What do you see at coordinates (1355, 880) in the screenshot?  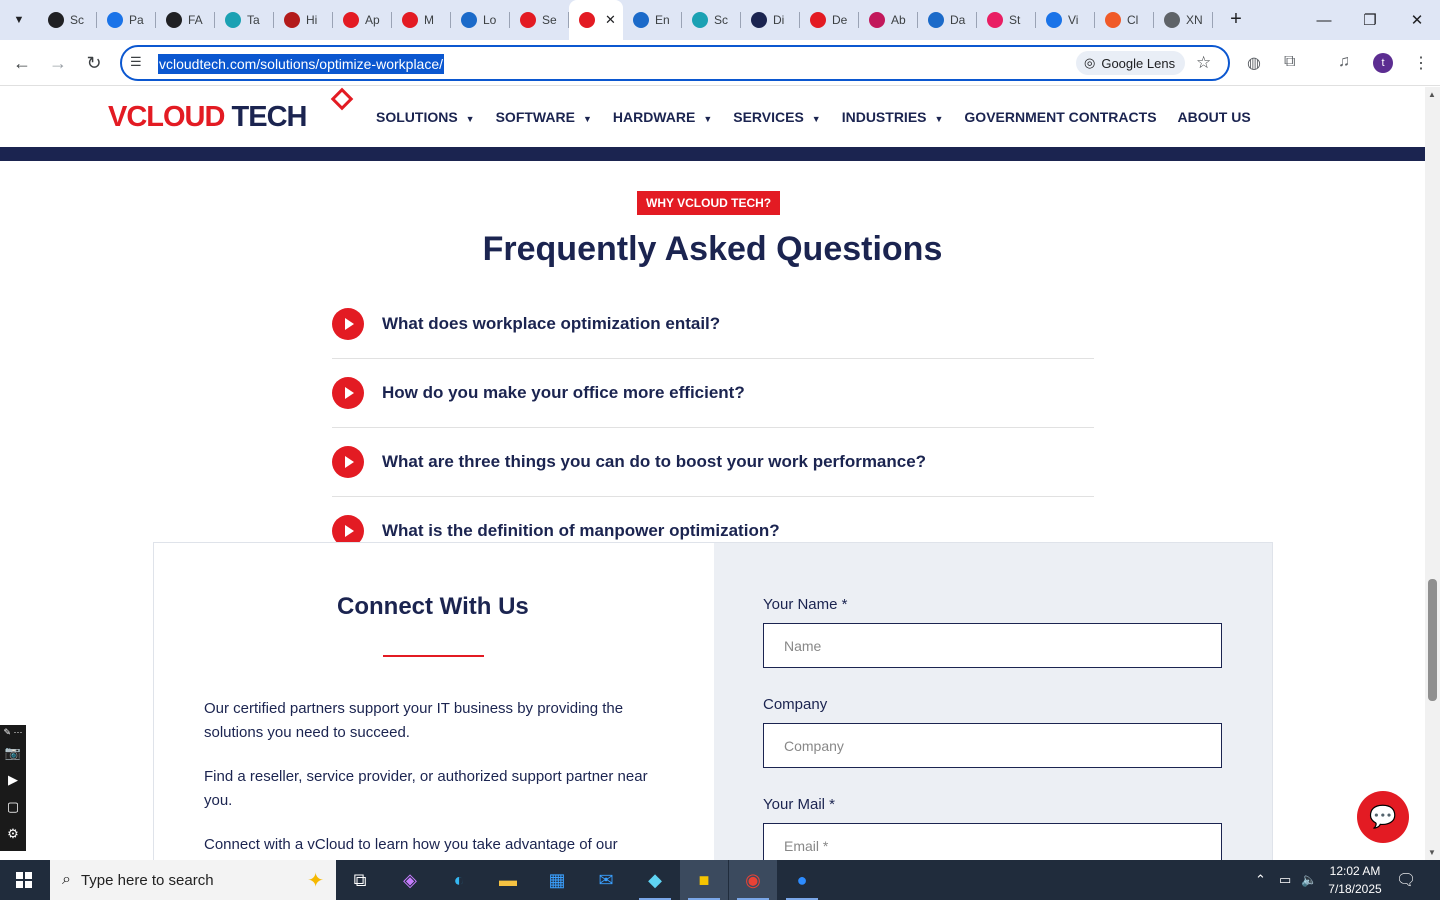 I see `taskbar-clock: 12:02 AM 7/18/2025` at bounding box center [1355, 880].